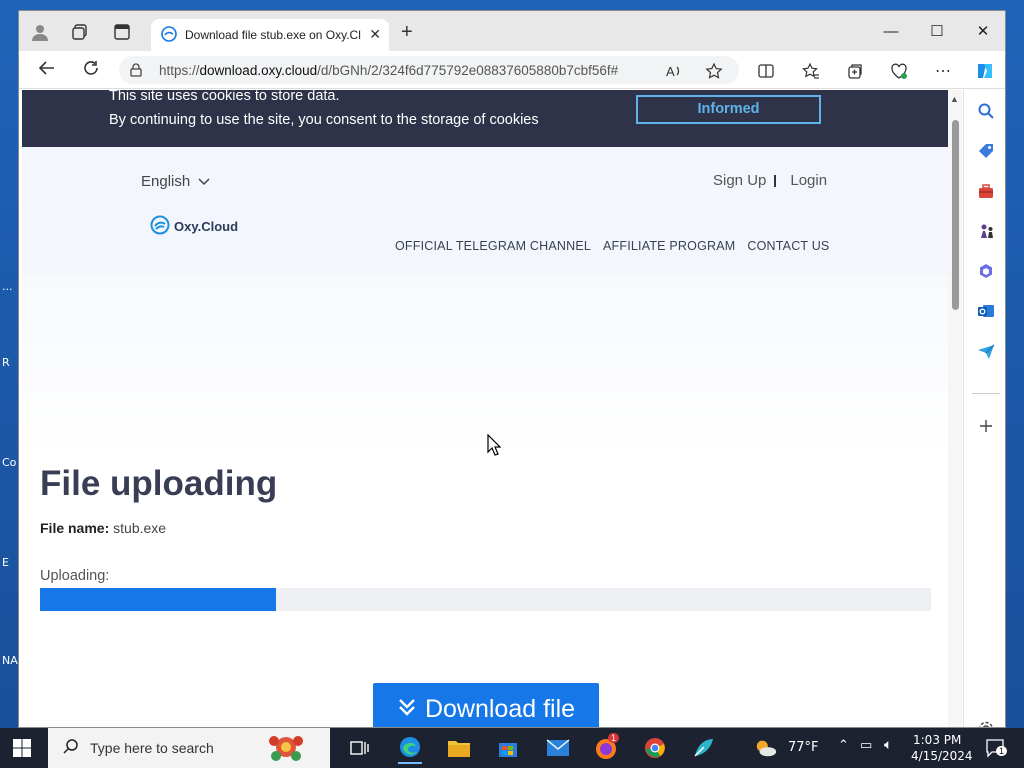  What do you see at coordinates (407, 709) in the screenshot?
I see `double-chevron-down-icon` at bounding box center [407, 709].